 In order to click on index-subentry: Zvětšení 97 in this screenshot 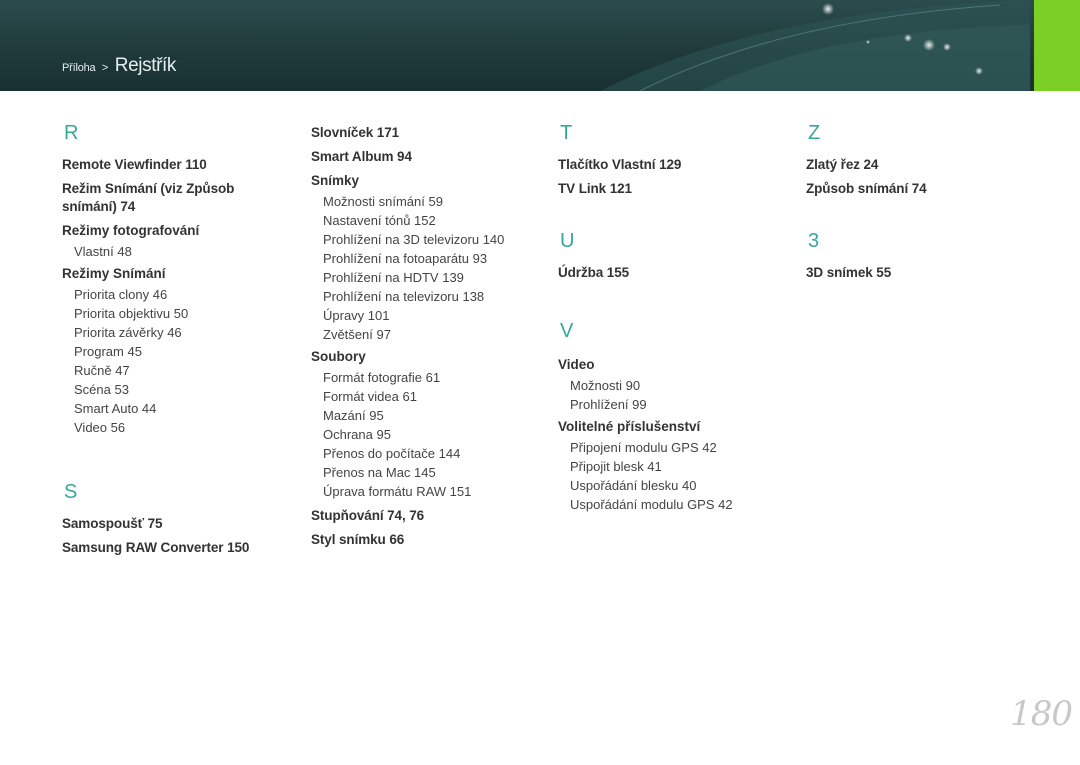, I will do `click(357, 334)`.